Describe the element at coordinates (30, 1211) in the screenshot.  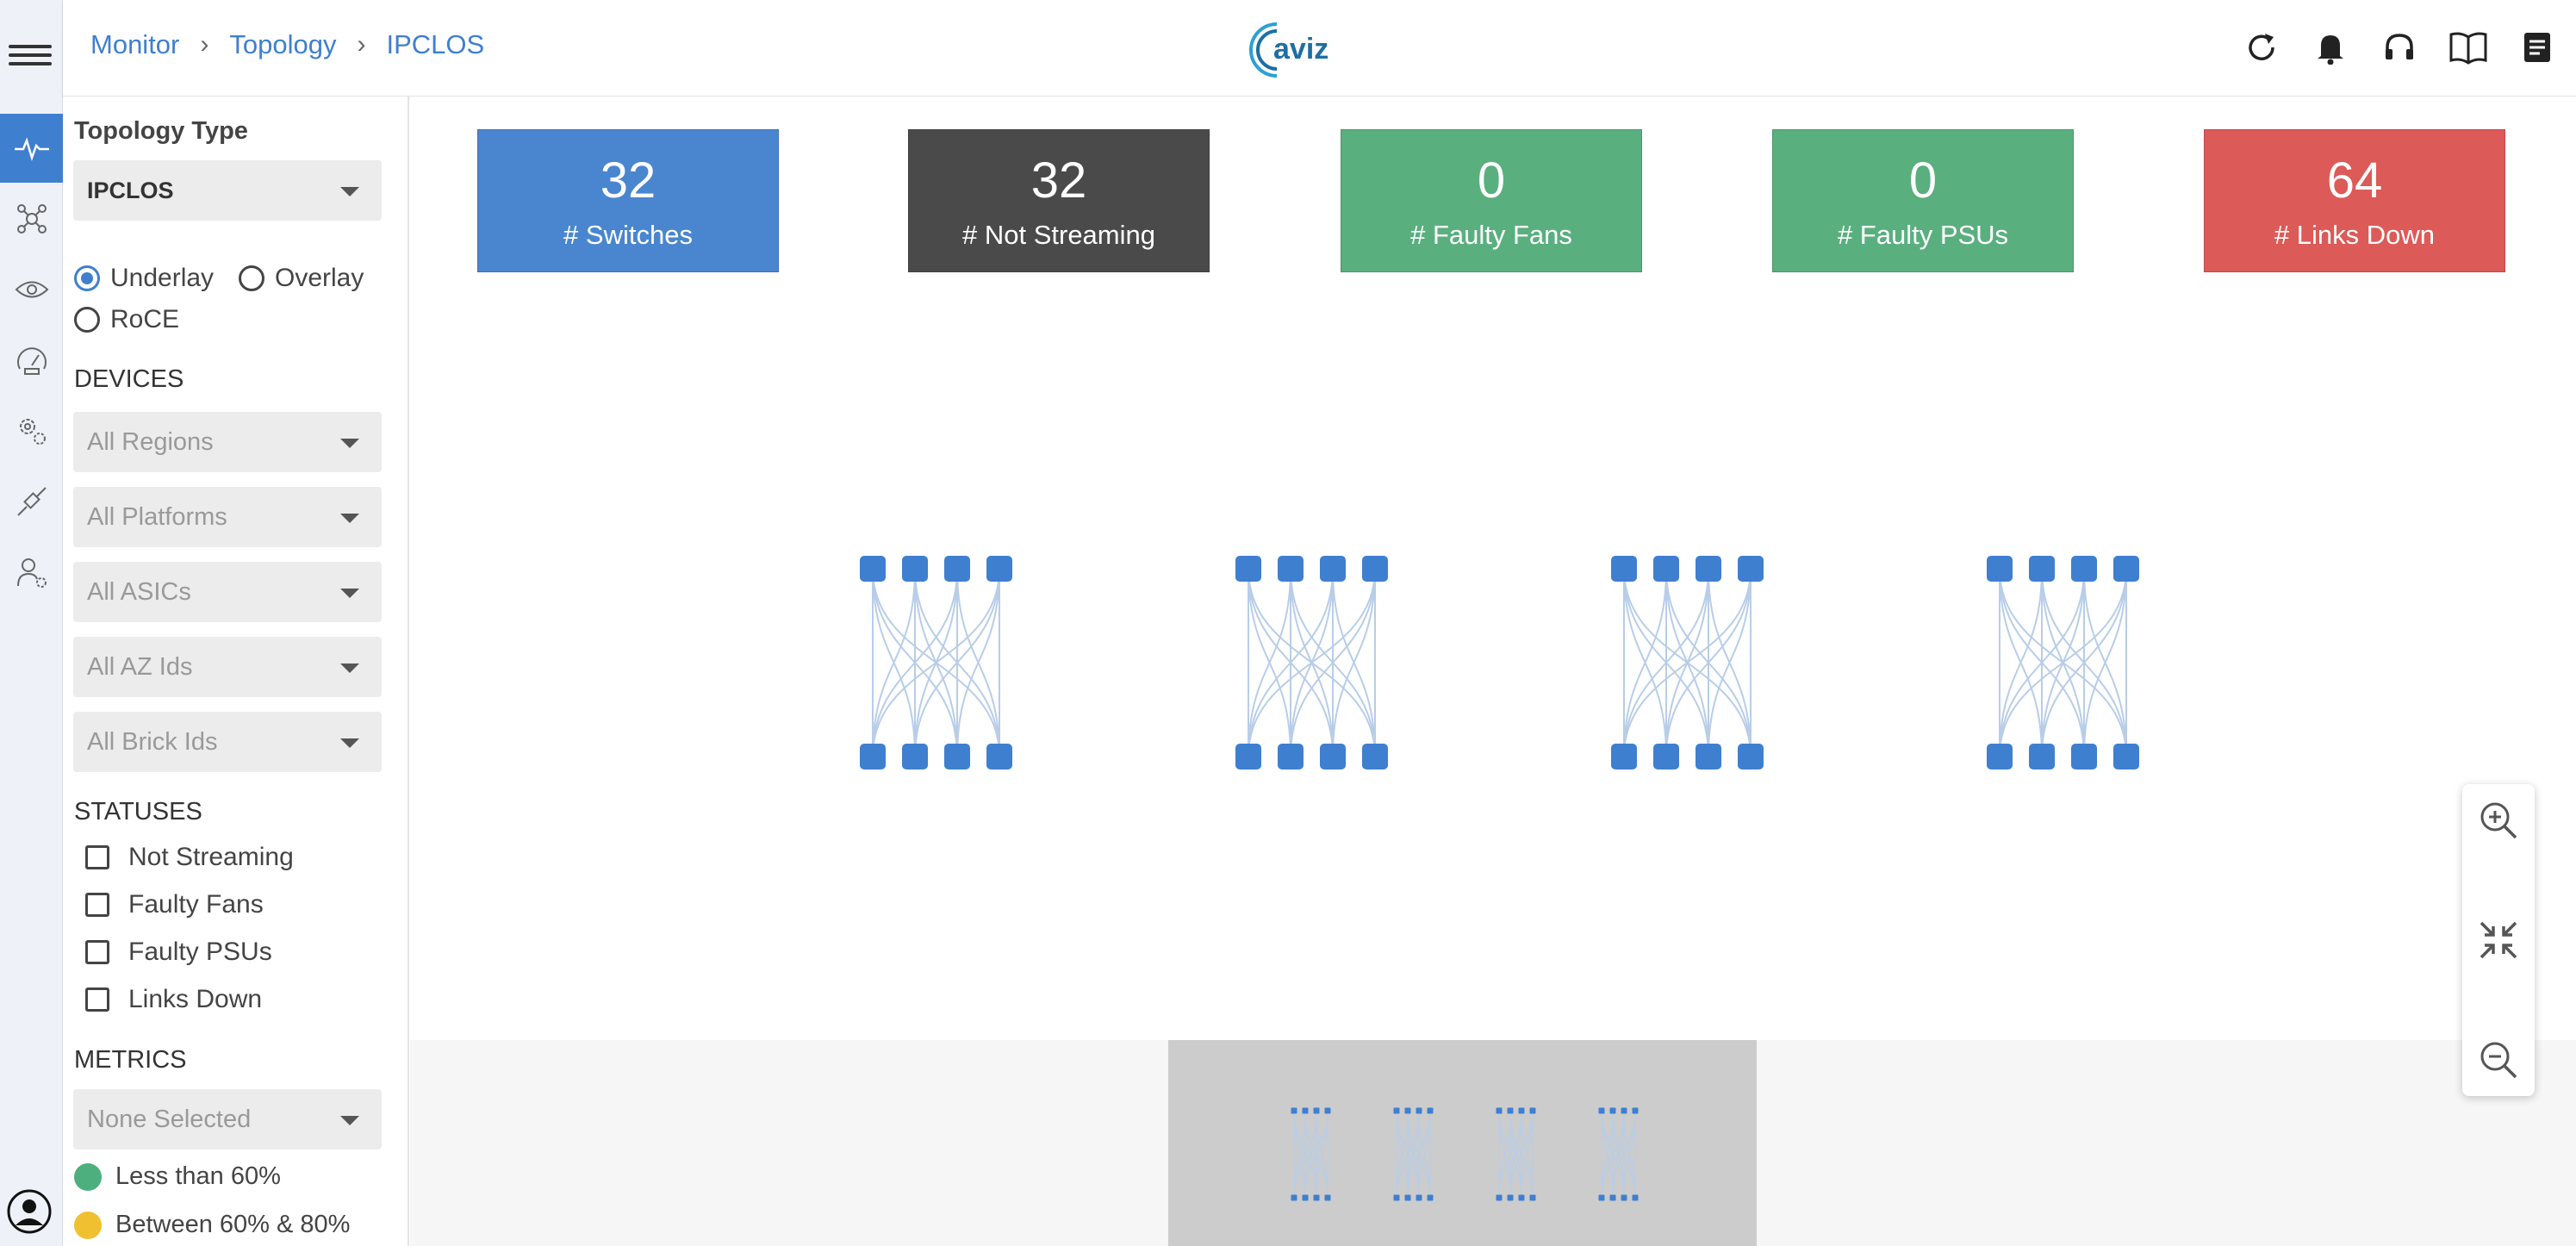
I see `avatar` at that location.